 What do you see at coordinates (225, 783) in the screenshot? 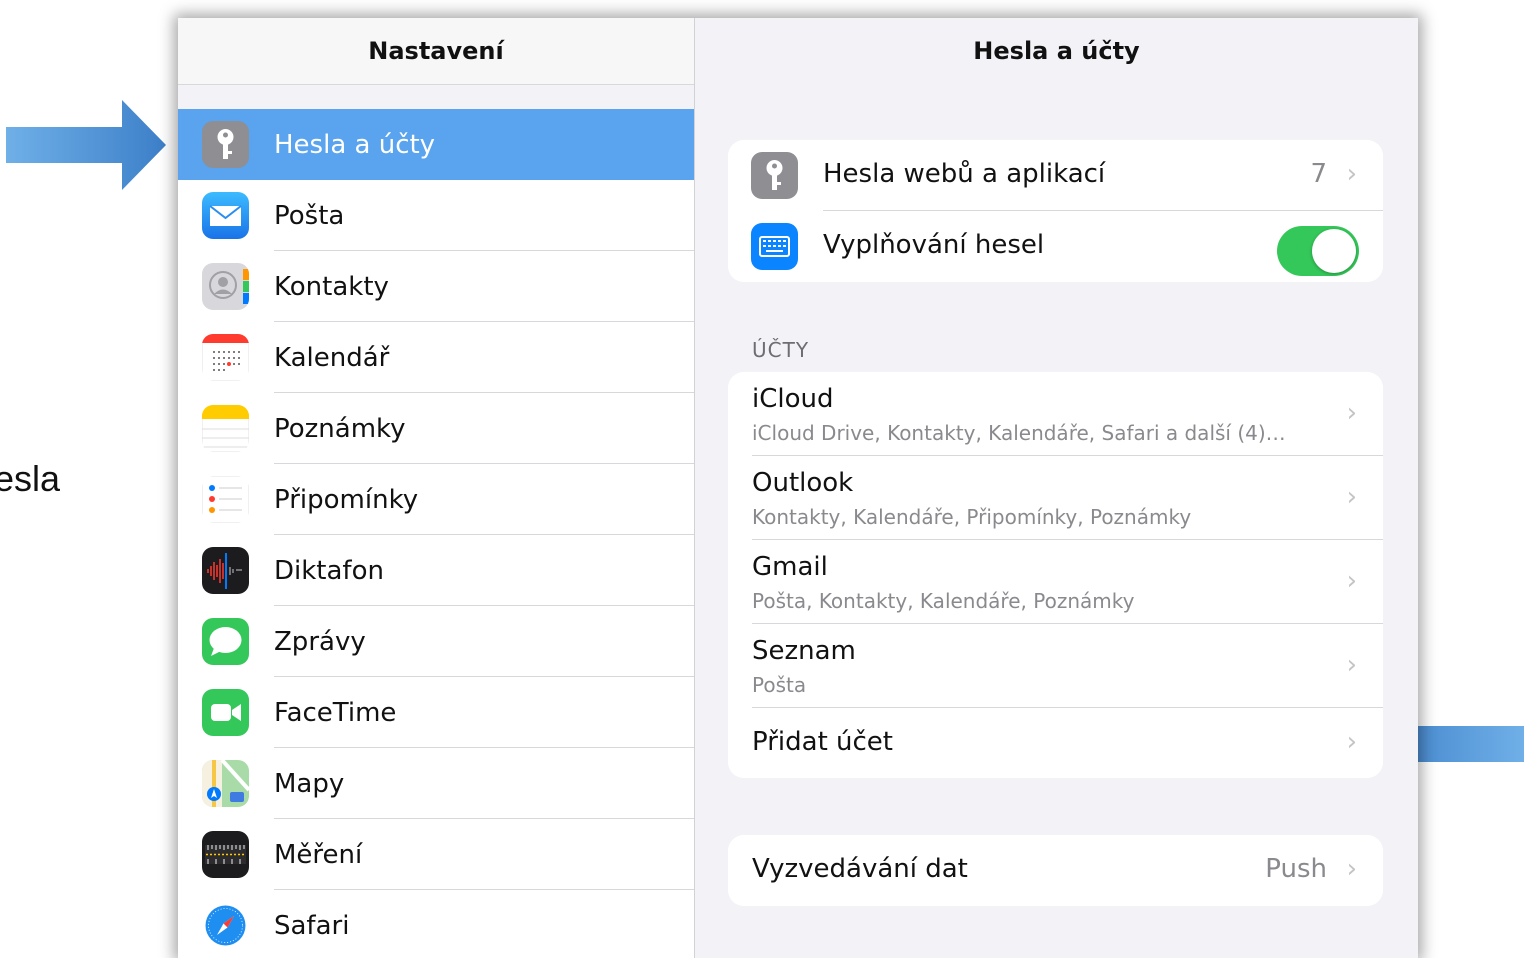
I see `maps-icon` at bounding box center [225, 783].